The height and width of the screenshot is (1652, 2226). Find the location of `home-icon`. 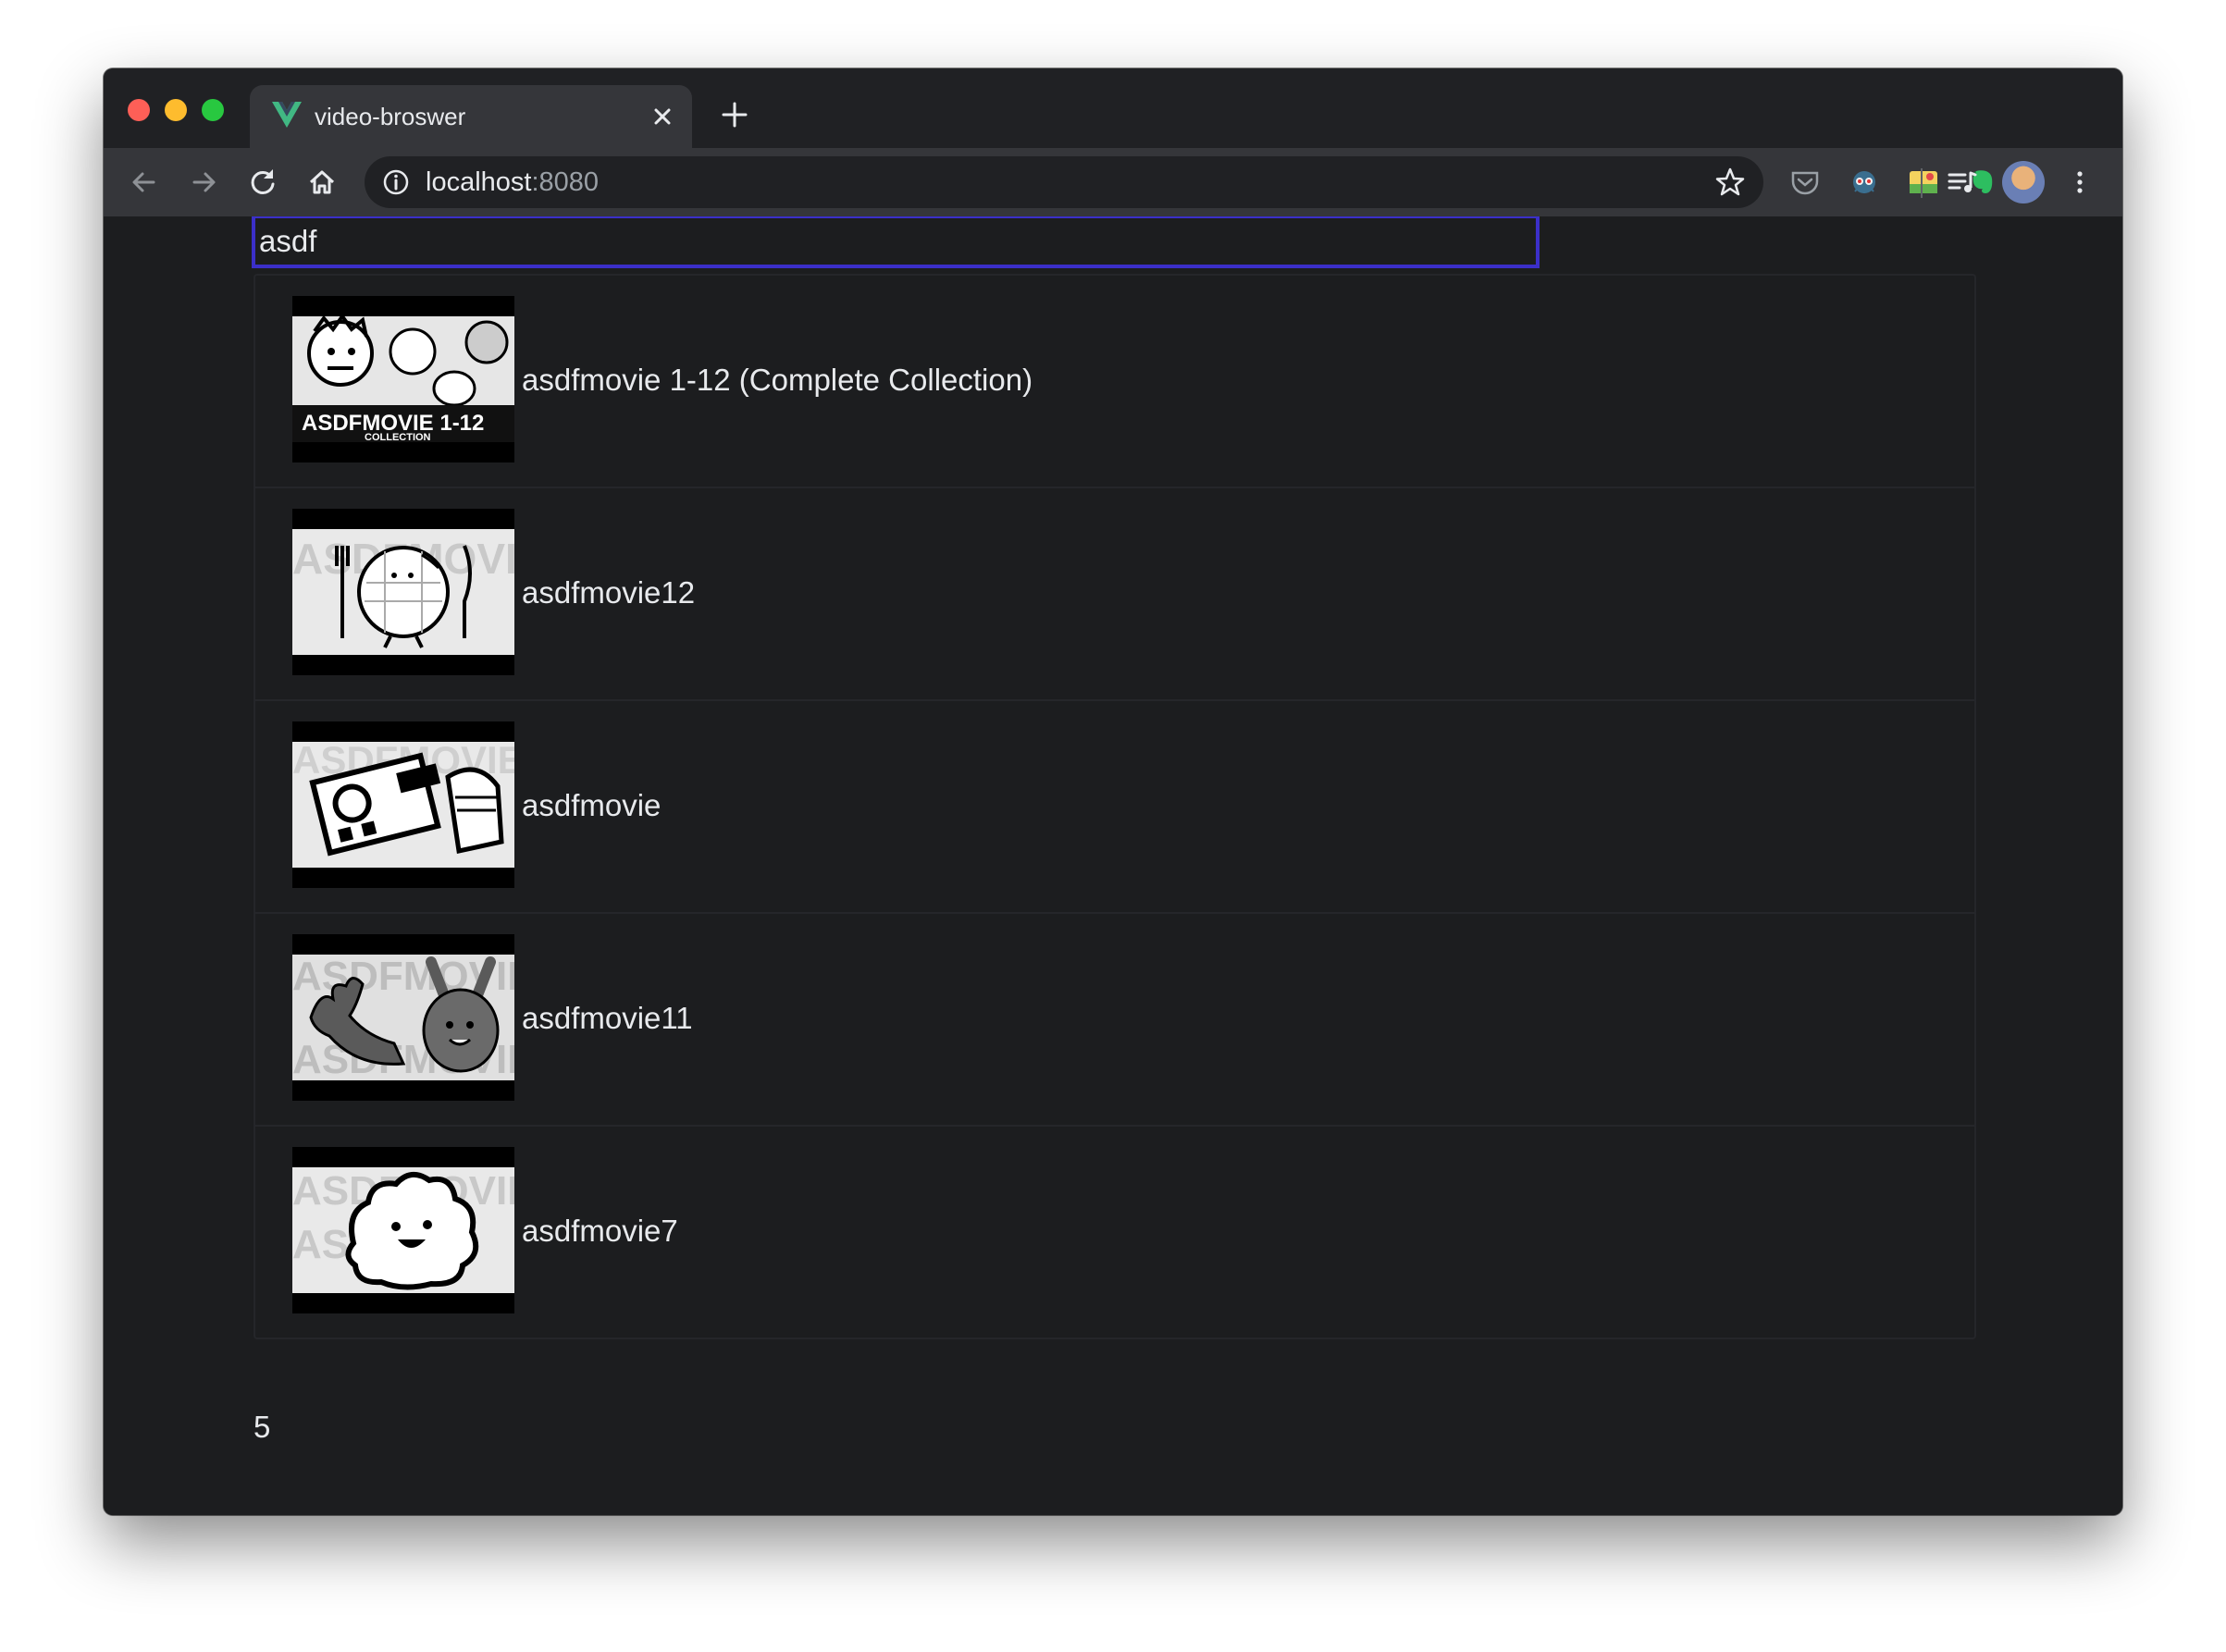

home-icon is located at coordinates (322, 183).